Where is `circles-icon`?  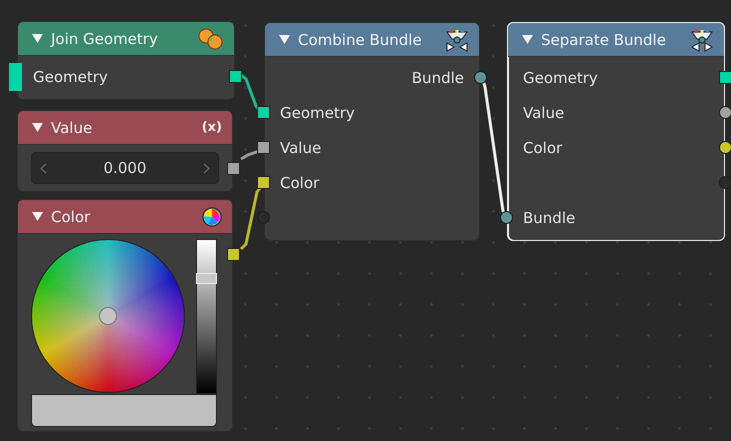 circles-icon is located at coordinates (211, 39).